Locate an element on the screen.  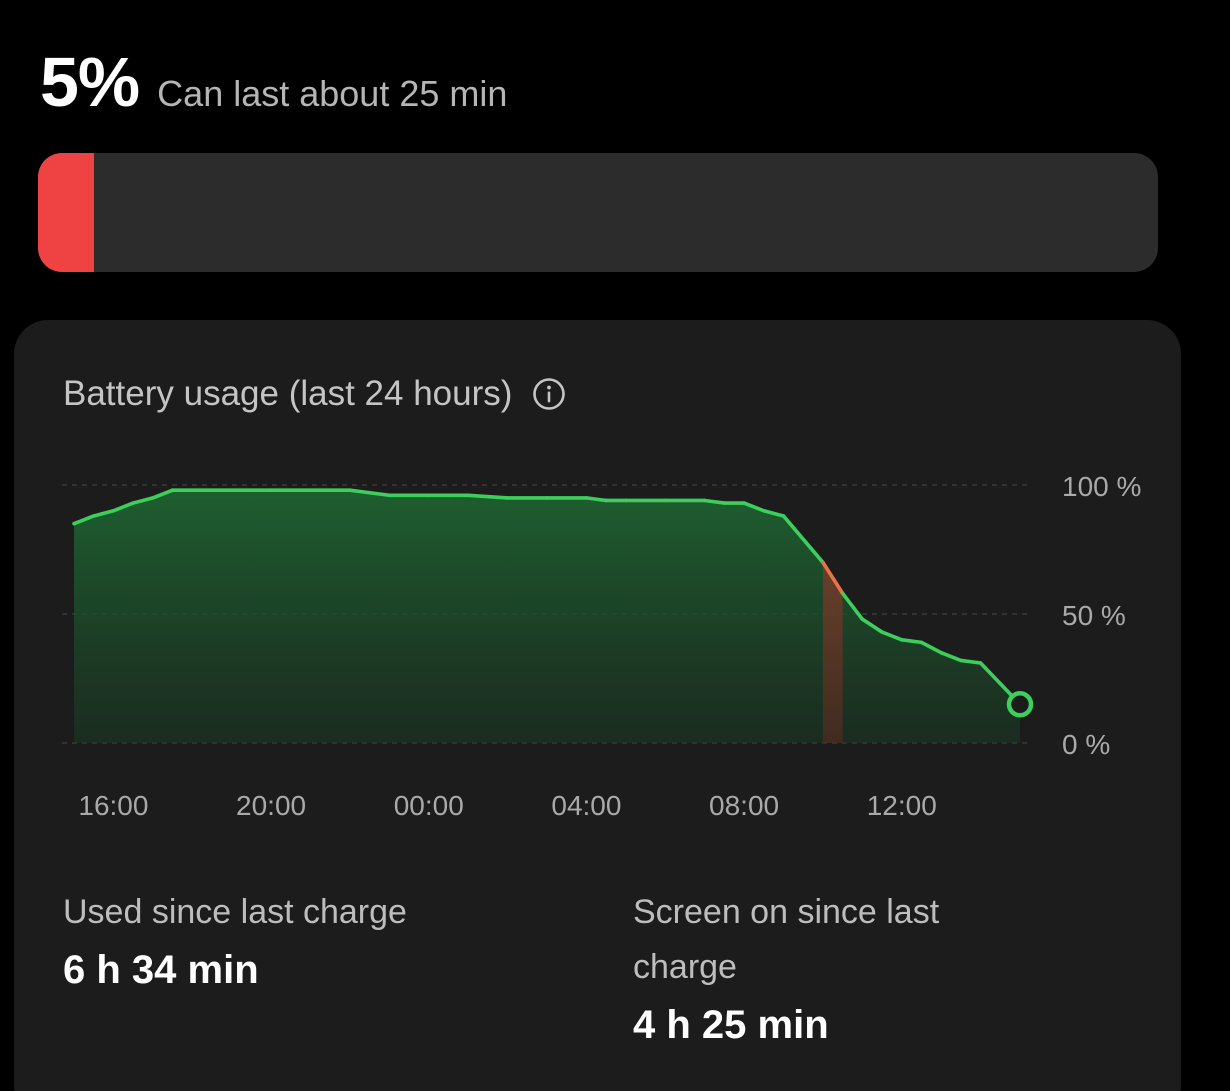
battery-level-bar is located at coordinates (598, 212).